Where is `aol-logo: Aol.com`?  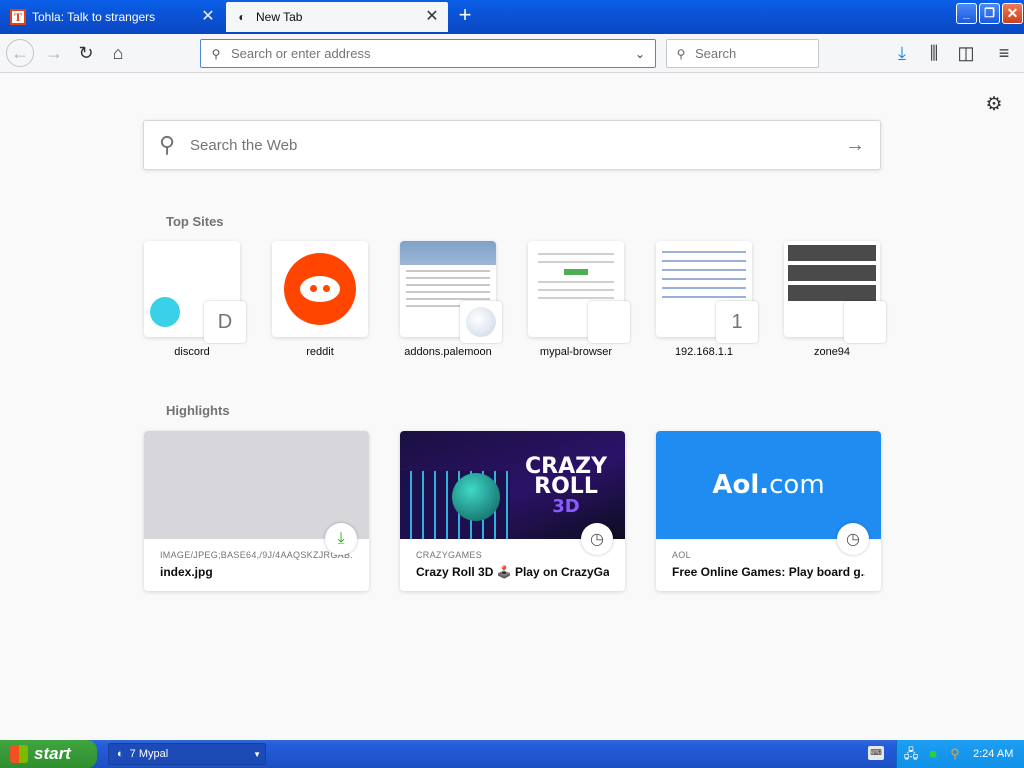 aol-logo: Aol.com is located at coordinates (768, 485).